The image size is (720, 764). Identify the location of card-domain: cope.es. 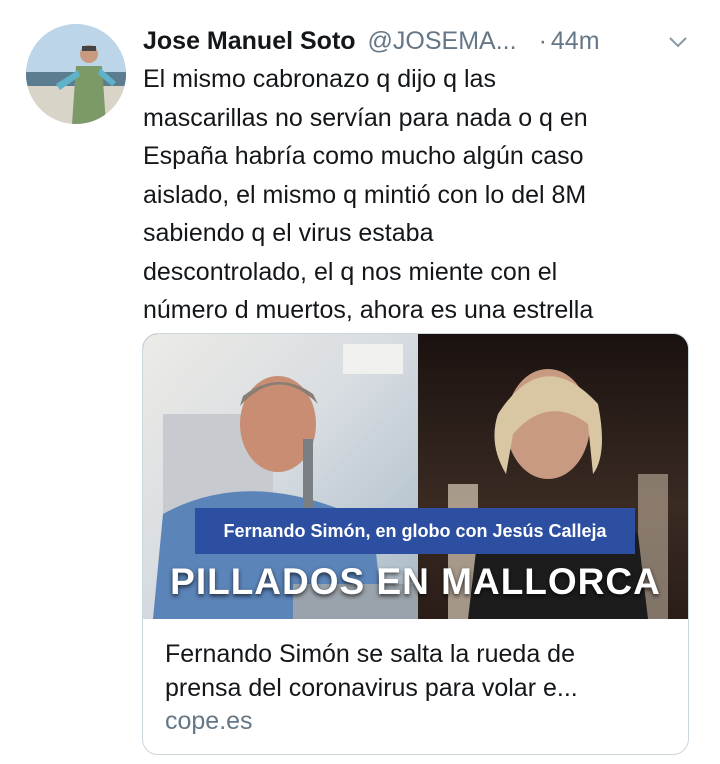
(209, 721).